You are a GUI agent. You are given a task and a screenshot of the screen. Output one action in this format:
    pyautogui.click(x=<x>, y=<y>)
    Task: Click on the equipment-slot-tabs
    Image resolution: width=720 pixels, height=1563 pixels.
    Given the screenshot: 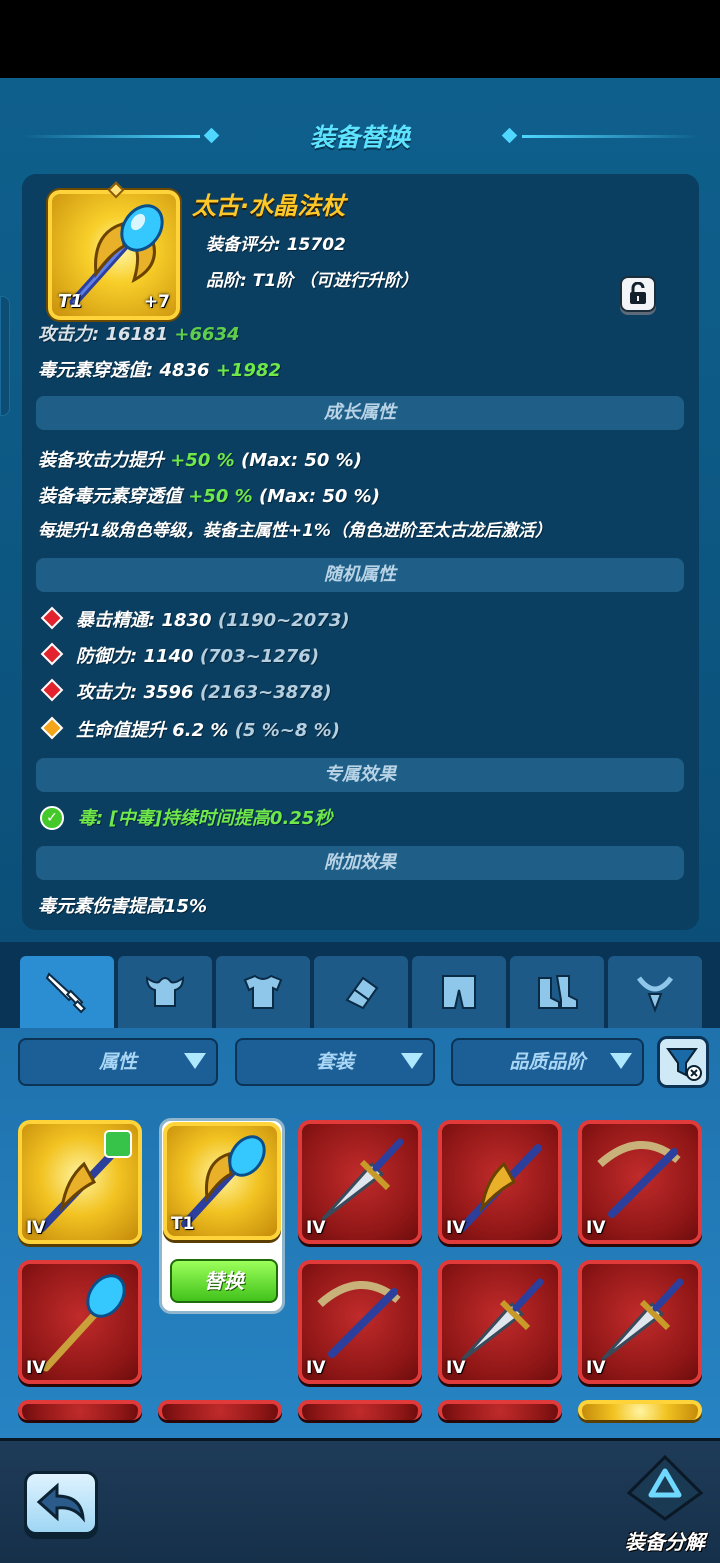 What is the action you would take?
    pyautogui.click(x=360, y=985)
    